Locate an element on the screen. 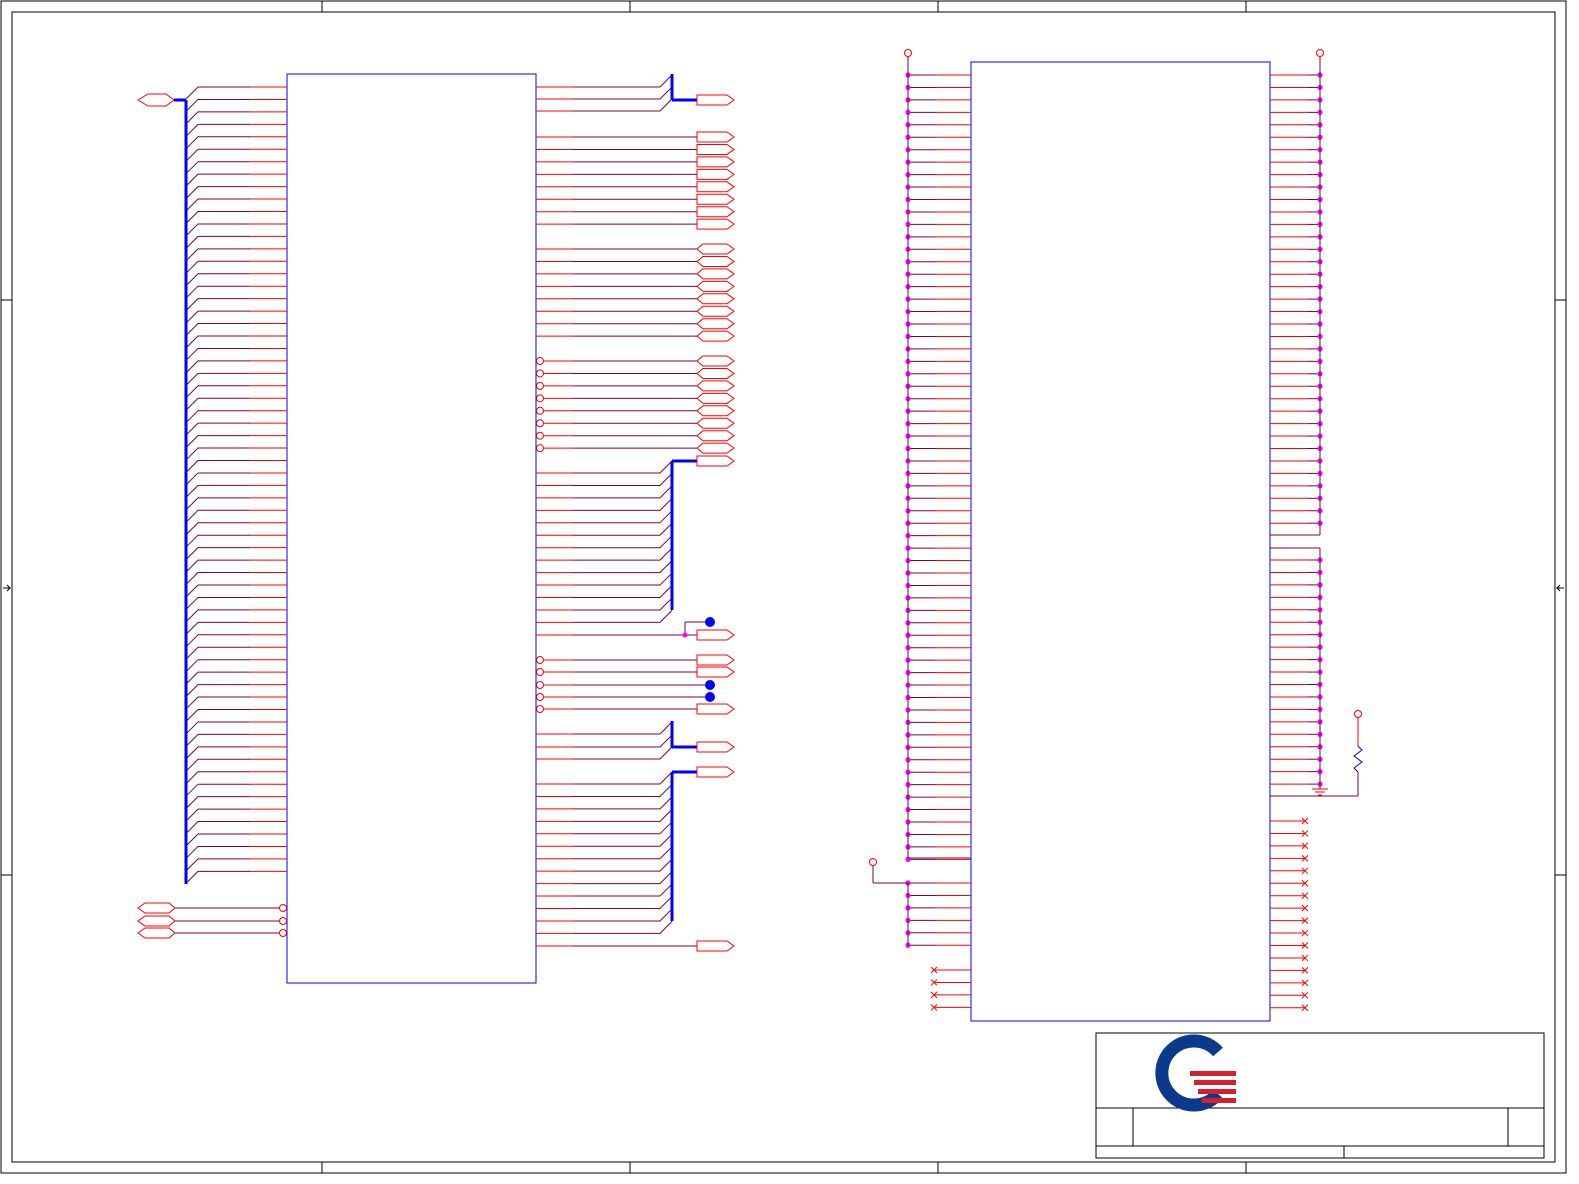 This screenshot has height=1184, width=1579. lower-left-ports is located at coordinates (212, 920).